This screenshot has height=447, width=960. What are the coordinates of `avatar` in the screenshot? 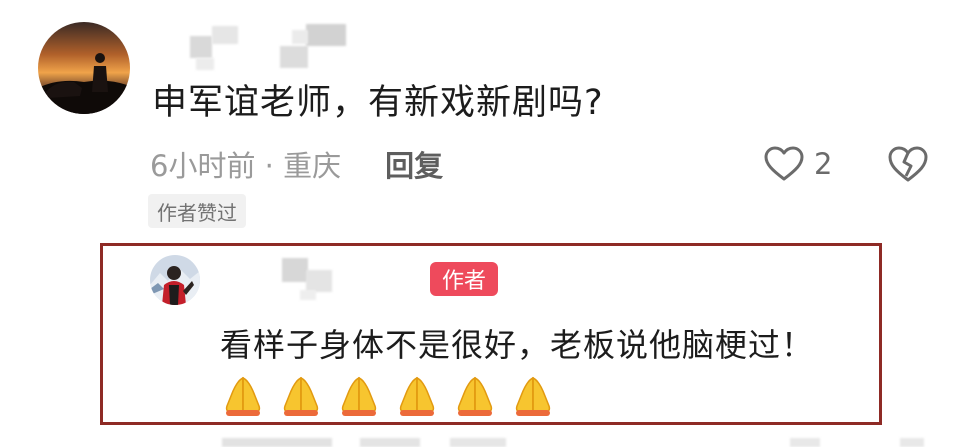 It's located at (84, 68).